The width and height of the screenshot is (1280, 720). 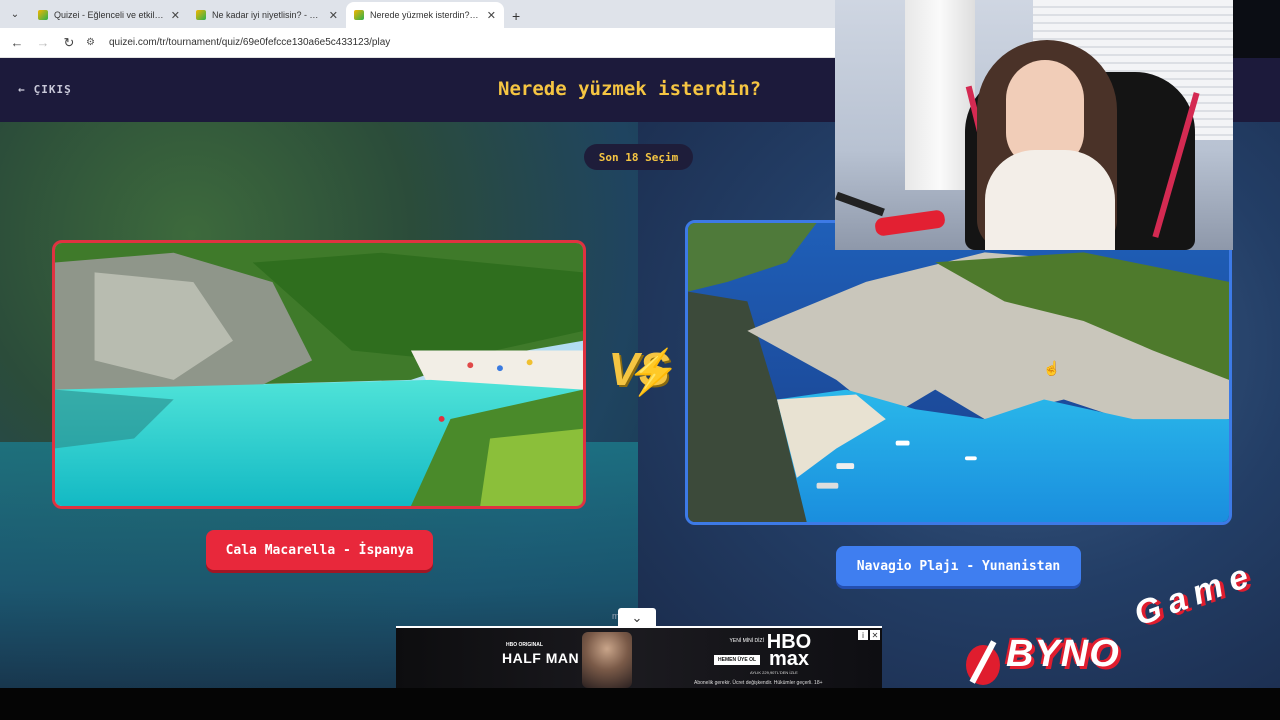 I want to click on ad-hbo-original: HBO ORIGINAL, so click(x=524, y=645).